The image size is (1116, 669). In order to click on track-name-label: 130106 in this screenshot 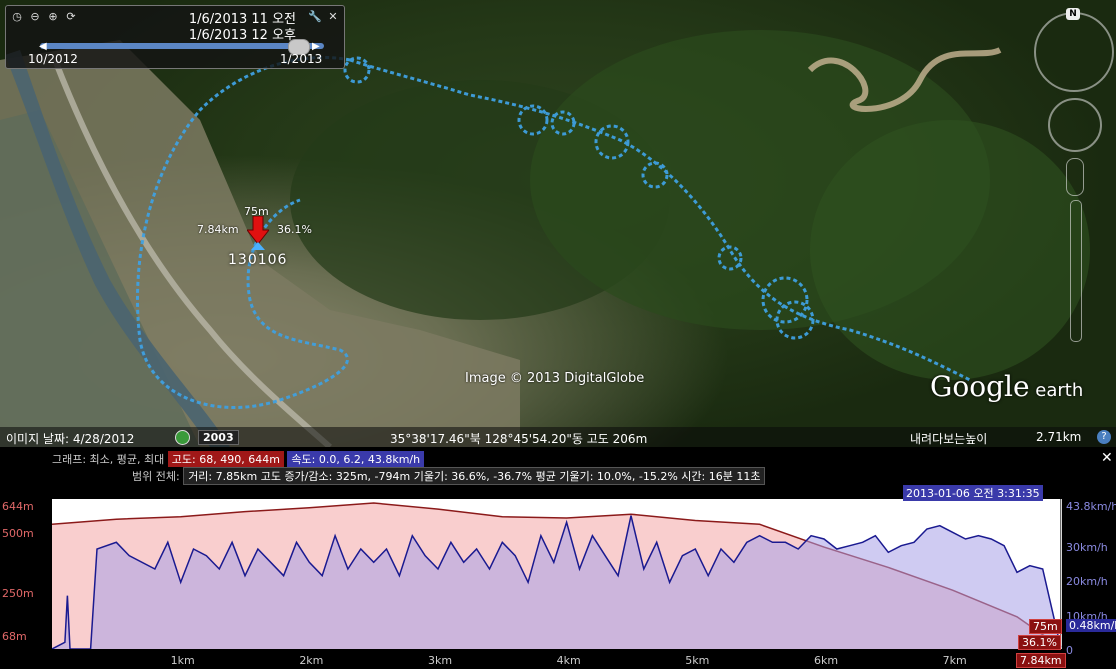, I will do `click(257, 260)`.